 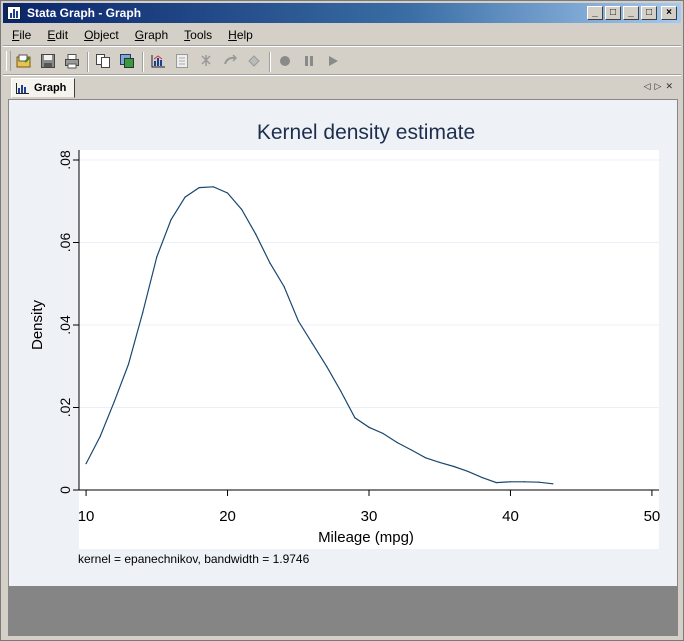 What do you see at coordinates (65, 243) in the screenshot?
I see `y-tick-label: .06` at bounding box center [65, 243].